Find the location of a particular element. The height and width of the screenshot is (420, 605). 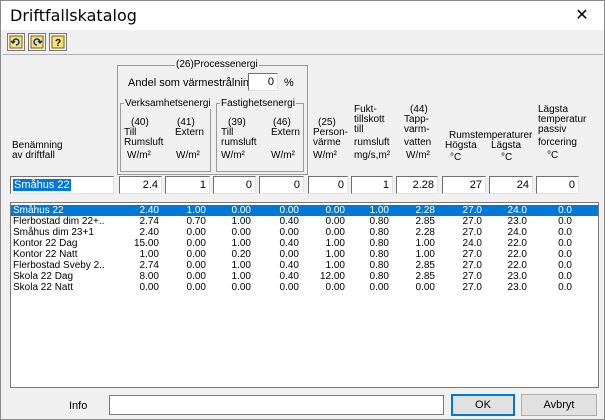

undo-button is located at coordinates (16, 42).